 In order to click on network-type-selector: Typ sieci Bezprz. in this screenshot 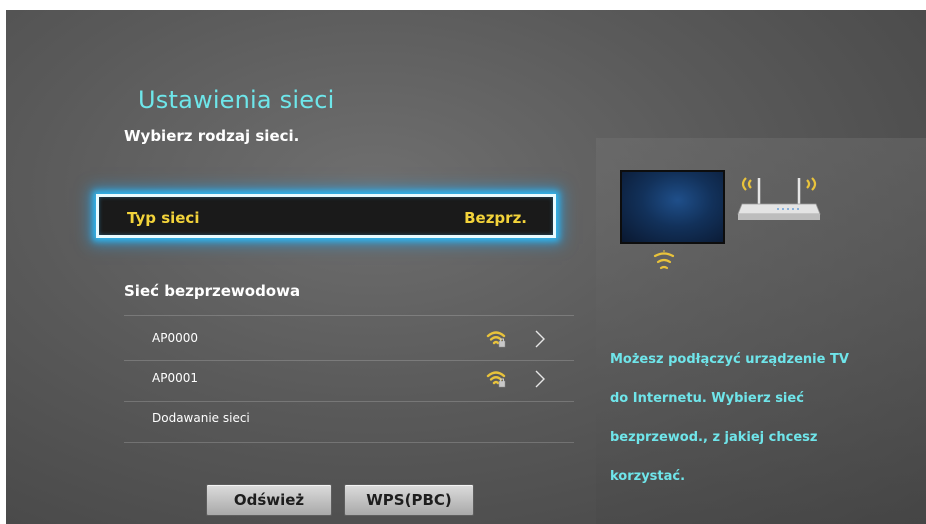, I will do `click(326, 216)`.